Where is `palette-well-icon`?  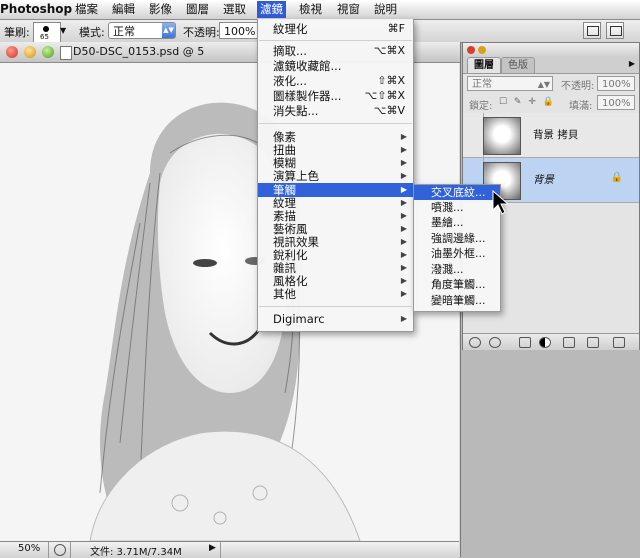 palette-well-icon is located at coordinates (616, 31).